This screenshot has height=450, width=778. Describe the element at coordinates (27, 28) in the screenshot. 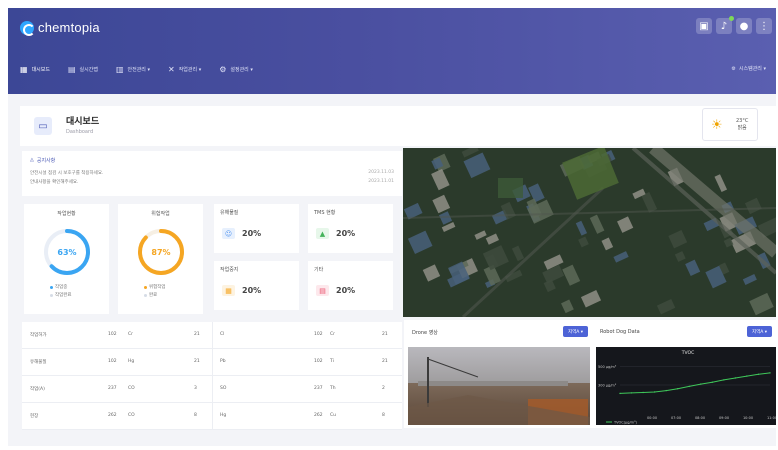

I see `logo-mark-icon` at that location.